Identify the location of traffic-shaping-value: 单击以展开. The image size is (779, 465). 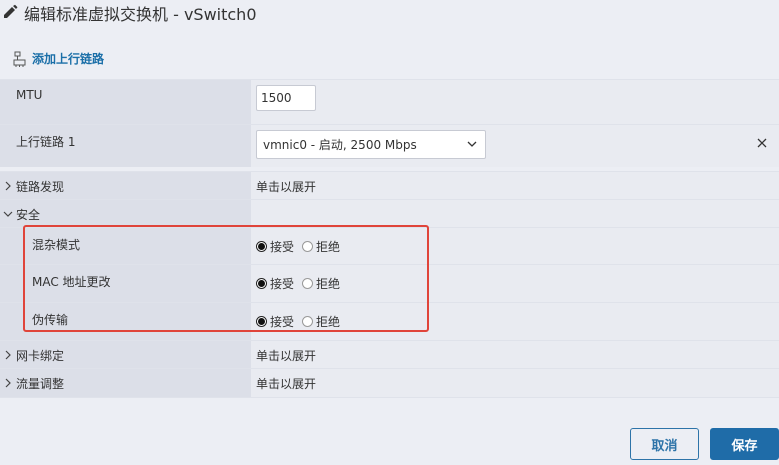
(286, 384).